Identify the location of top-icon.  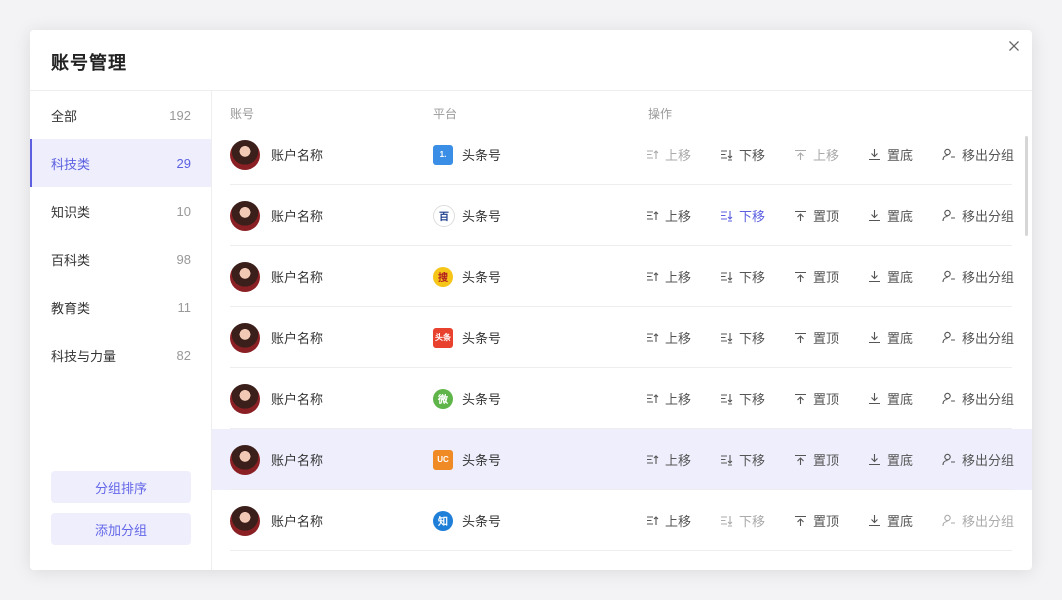
(803, 459).